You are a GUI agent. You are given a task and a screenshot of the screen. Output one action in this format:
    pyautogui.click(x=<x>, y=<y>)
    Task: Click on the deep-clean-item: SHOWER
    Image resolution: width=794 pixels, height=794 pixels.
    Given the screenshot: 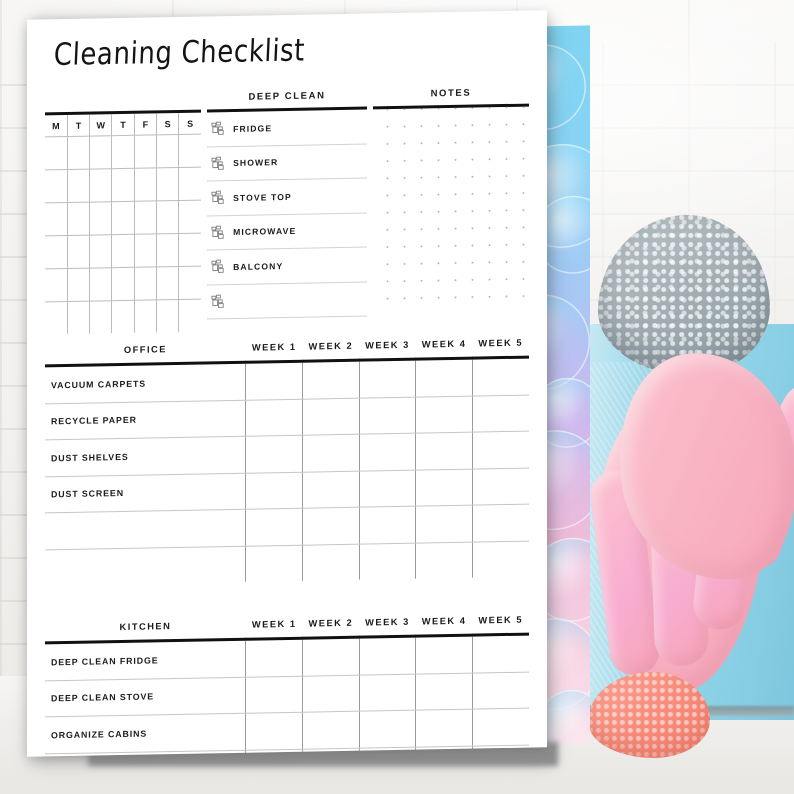 What is the action you would take?
    pyautogui.click(x=287, y=163)
    